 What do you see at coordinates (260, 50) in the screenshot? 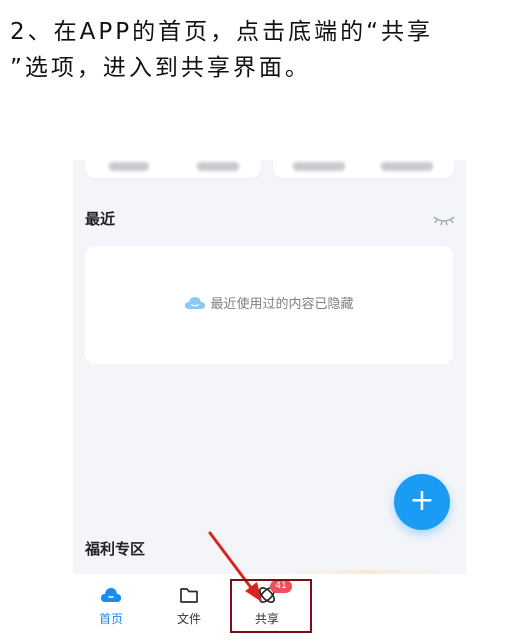
I see `instruction-text: 2、在APP的首页，点击底端的“共享 ”选项，进入到共享界面。` at bounding box center [260, 50].